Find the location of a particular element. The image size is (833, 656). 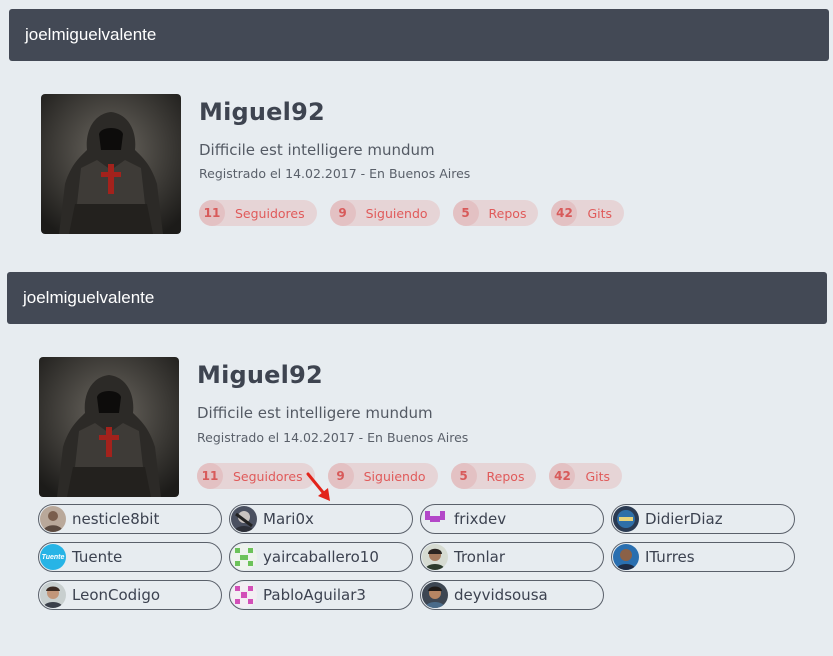

follower-name: ITurres is located at coordinates (670, 557).